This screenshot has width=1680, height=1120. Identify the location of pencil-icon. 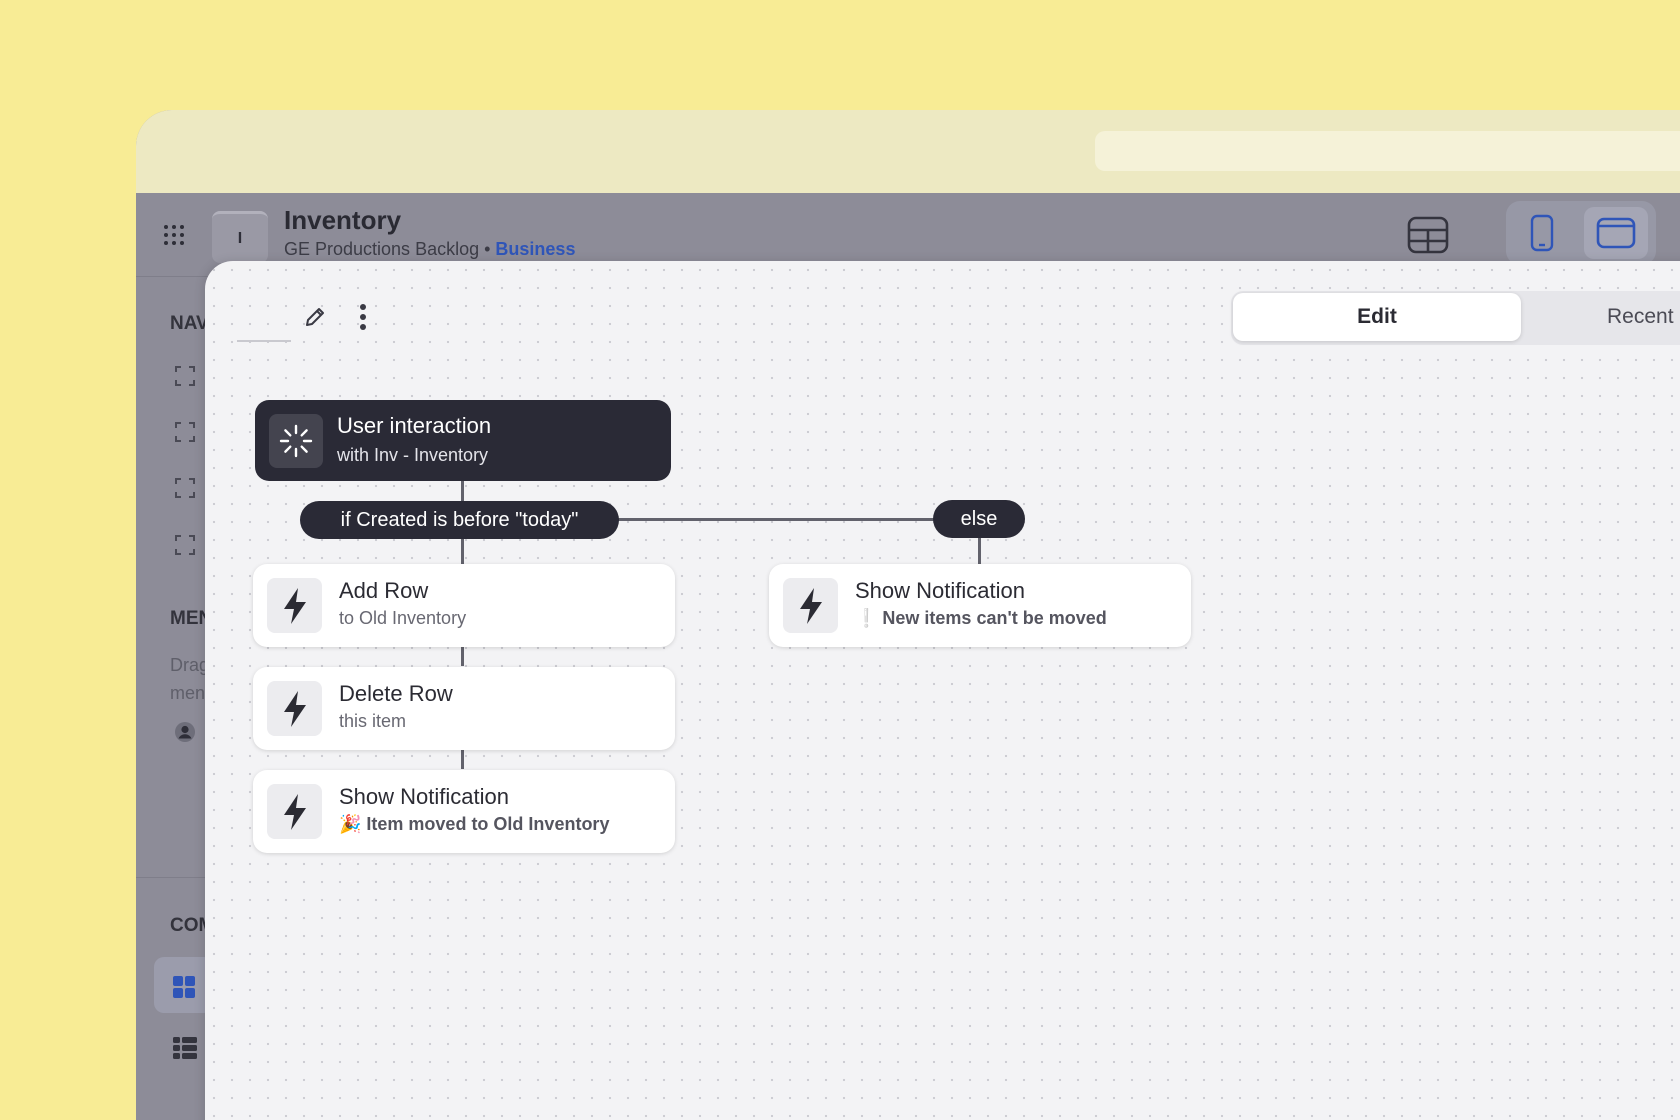
(315, 317).